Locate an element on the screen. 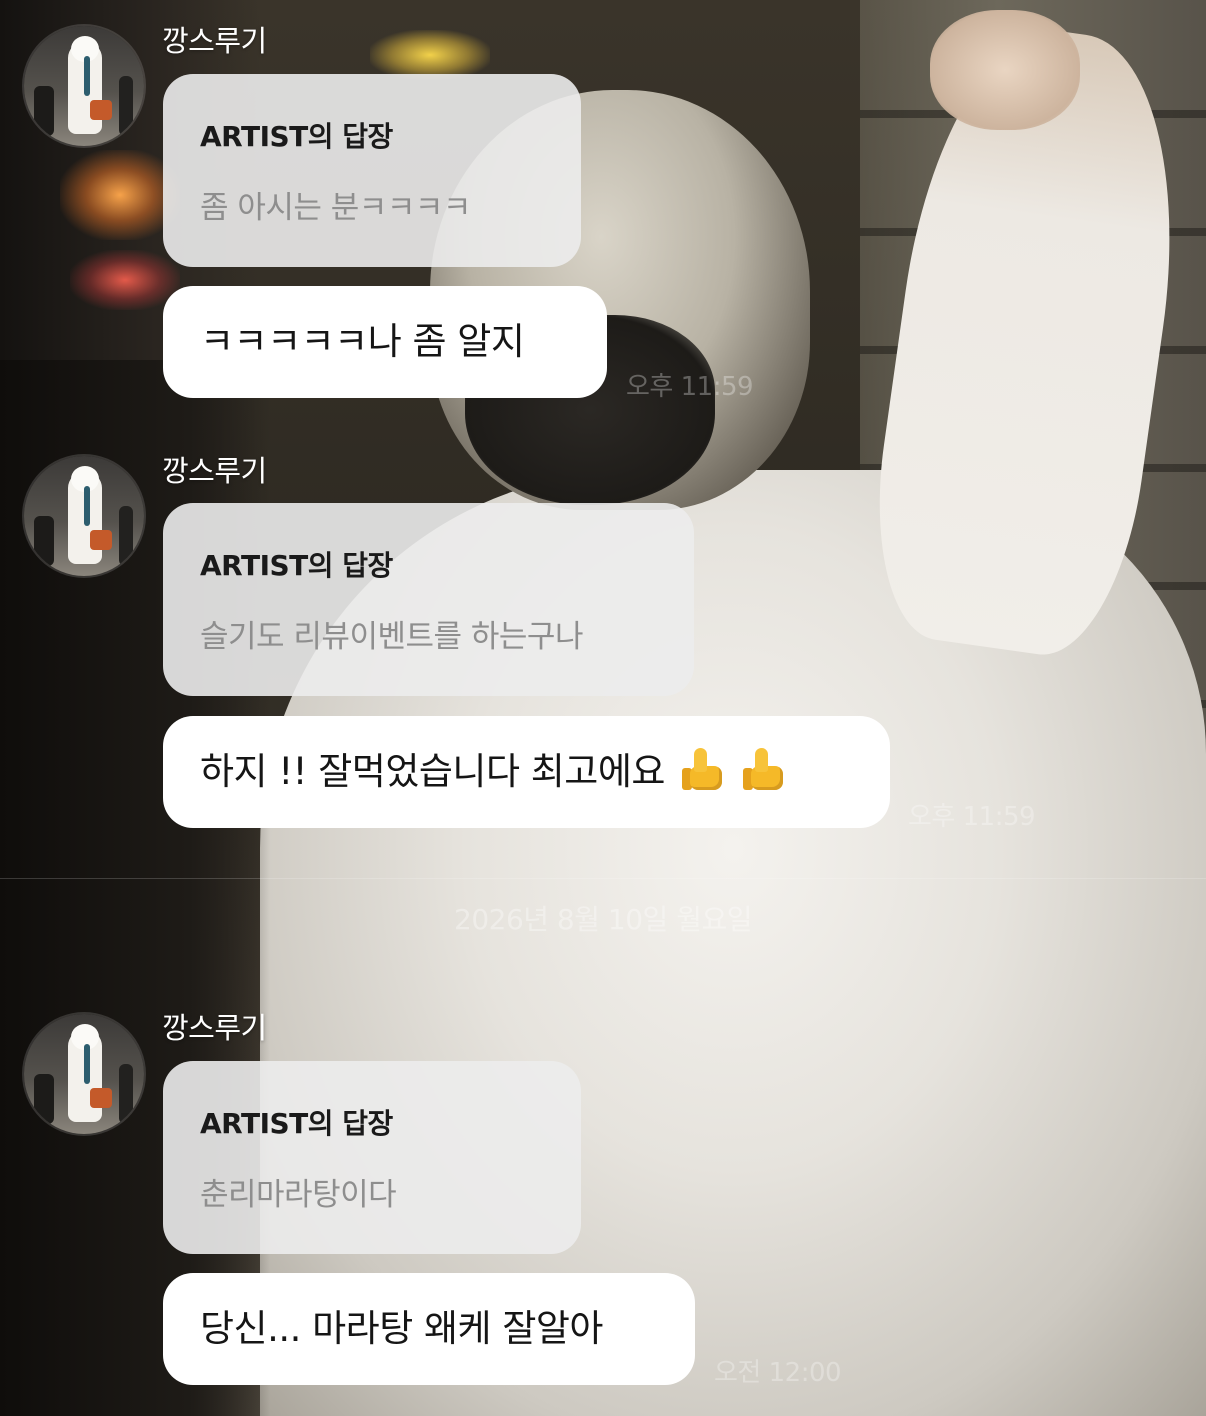 The image size is (1206, 1416). artist-reply-quote: ARTIST의 답장 슬기도 리뷰이벤트를 하는구나 is located at coordinates (428, 599).